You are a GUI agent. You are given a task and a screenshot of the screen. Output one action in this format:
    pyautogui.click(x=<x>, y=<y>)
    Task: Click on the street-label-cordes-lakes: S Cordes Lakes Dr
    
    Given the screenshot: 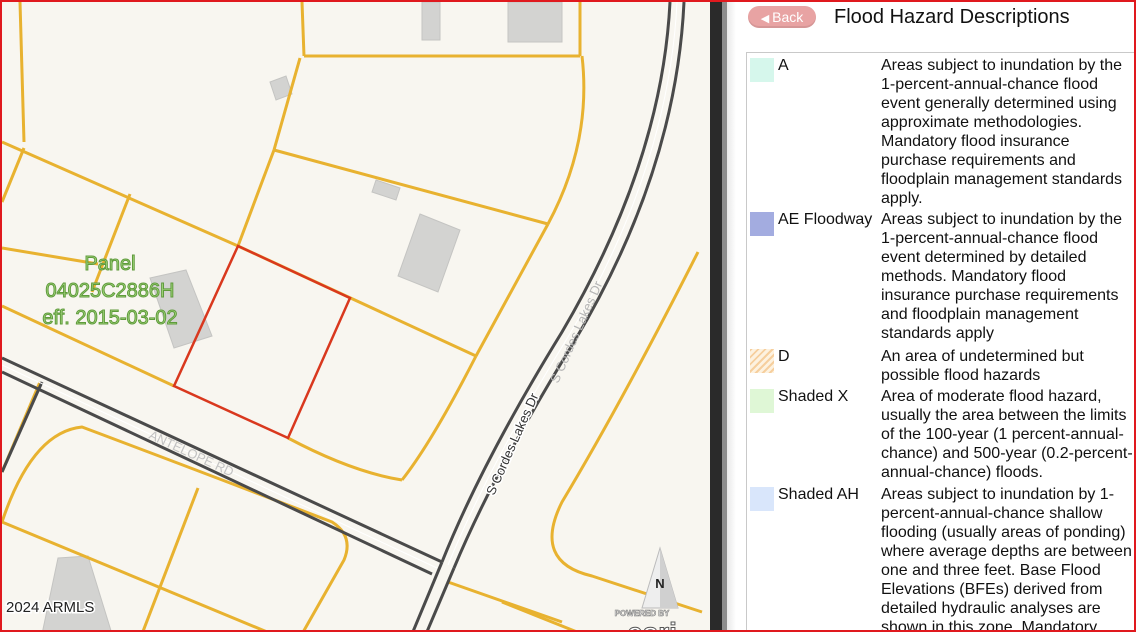 What is the action you would take?
    pyautogui.click(x=512, y=443)
    